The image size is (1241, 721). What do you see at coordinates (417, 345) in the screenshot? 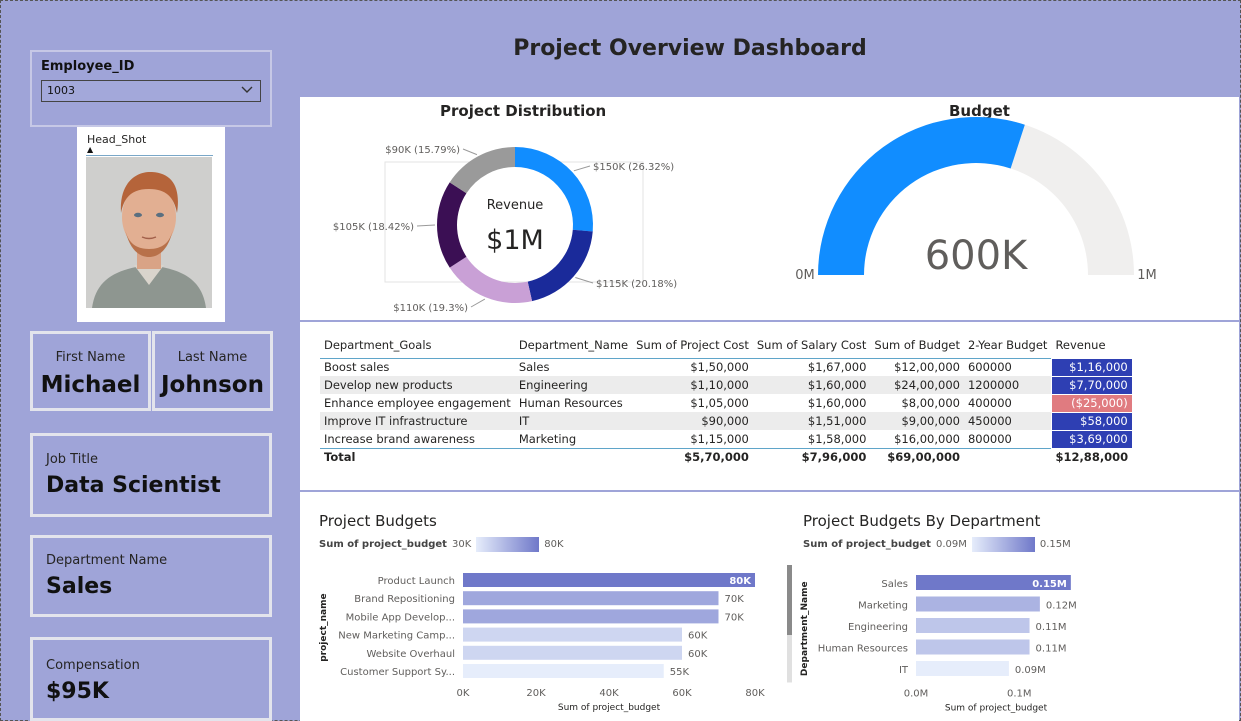
I see `column-header: Department_Goals` at bounding box center [417, 345].